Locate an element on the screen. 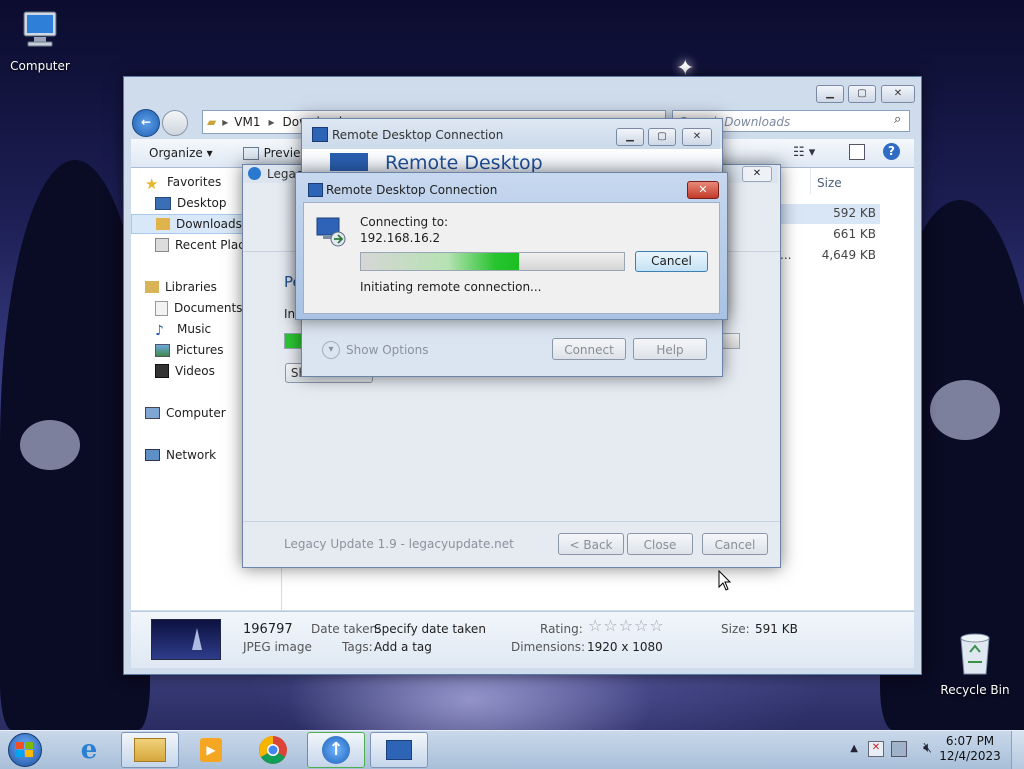  chevron-down-icon: ▾ is located at coordinates (331, 350).